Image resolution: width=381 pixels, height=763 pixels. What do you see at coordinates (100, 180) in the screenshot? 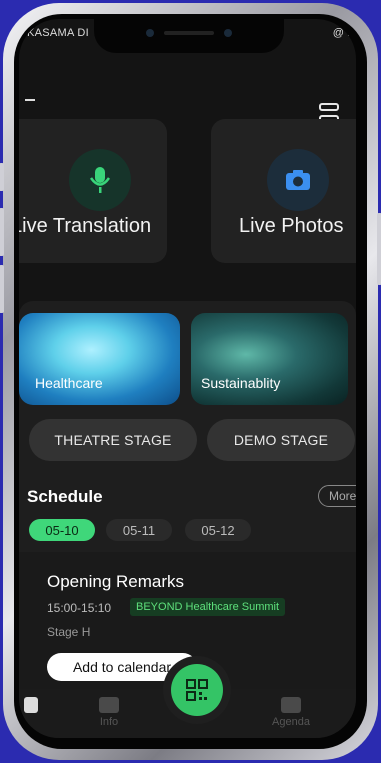
I see `microphone-icon` at bounding box center [100, 180].